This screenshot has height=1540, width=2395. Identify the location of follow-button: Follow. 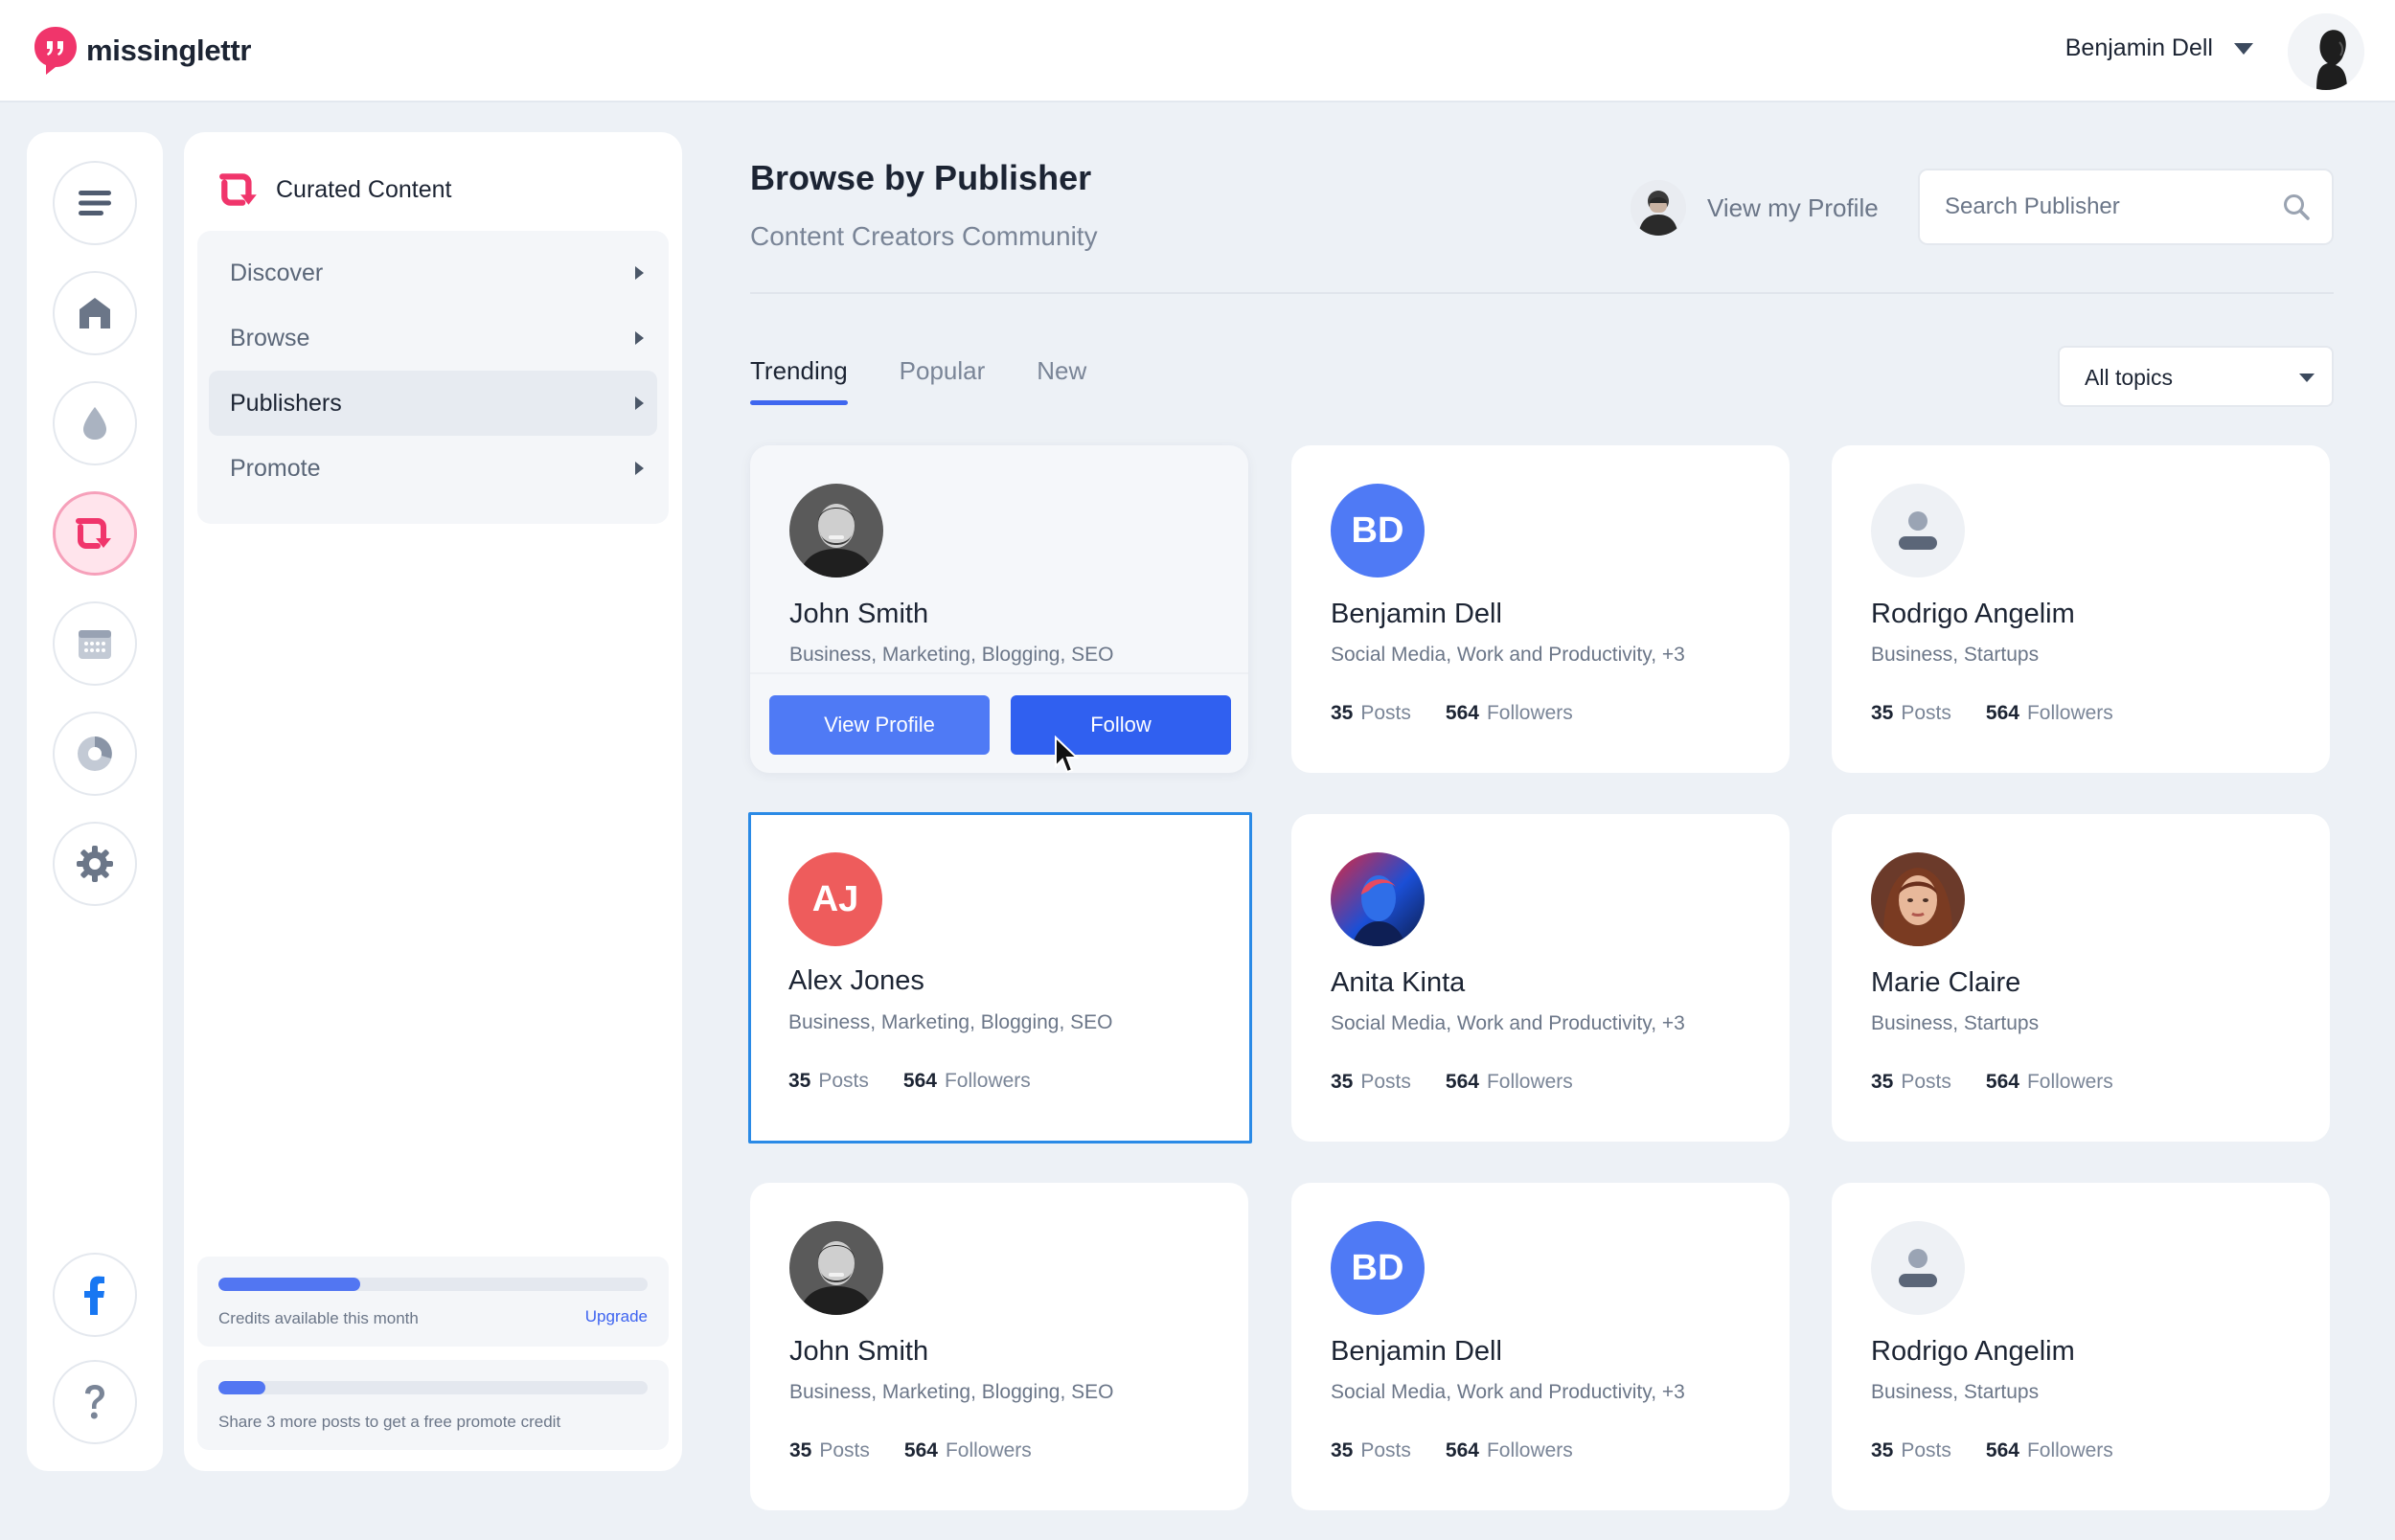
(1121, 725).